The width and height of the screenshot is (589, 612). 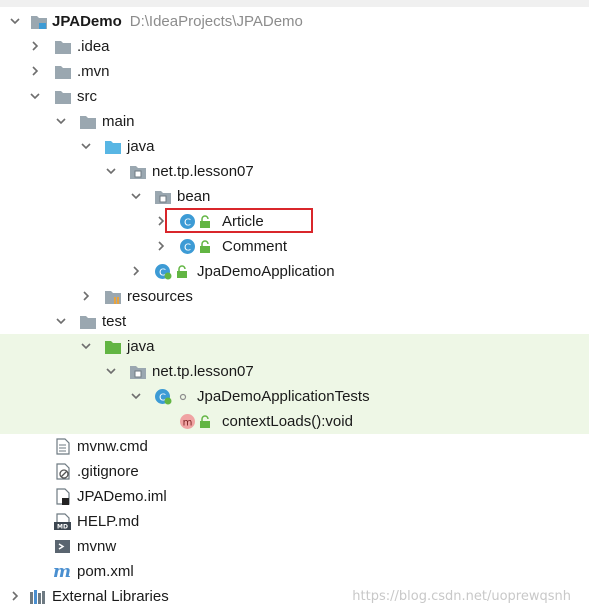 I want to click on tree-label-mvnw-cmd: mvnw.cmd, so click(x=112, y=446).